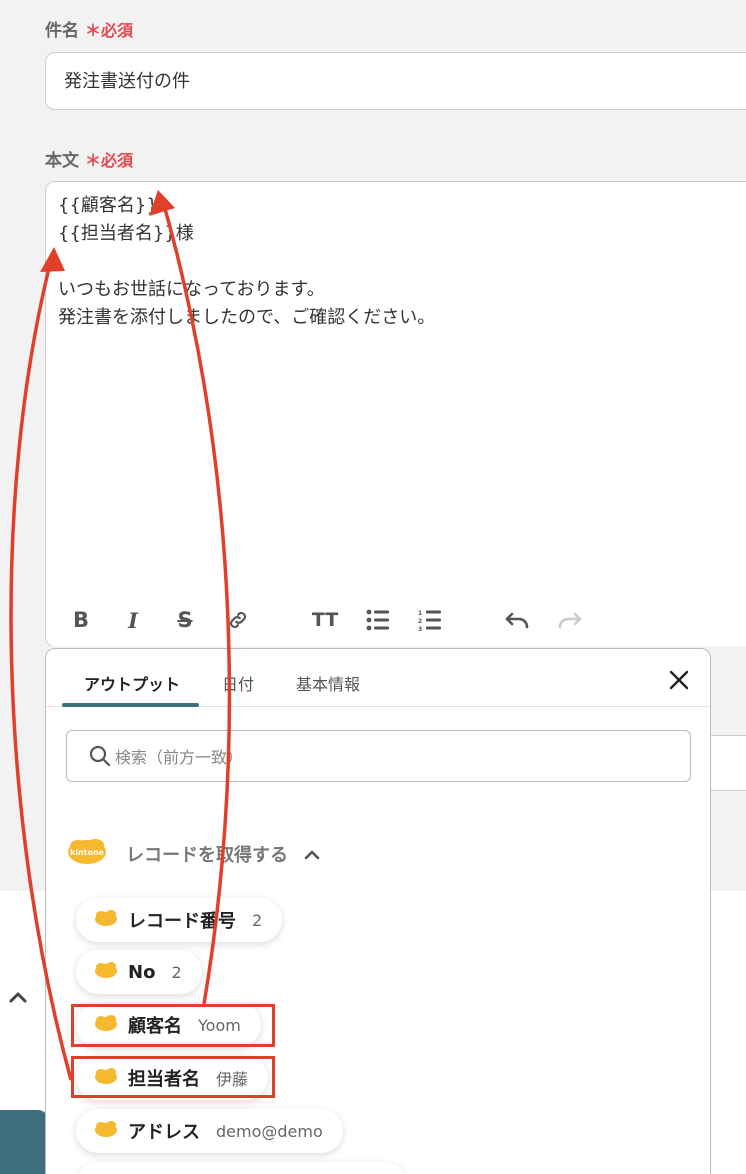  I want to click on subject-input: 発注書送付の件, so click(395, 81).